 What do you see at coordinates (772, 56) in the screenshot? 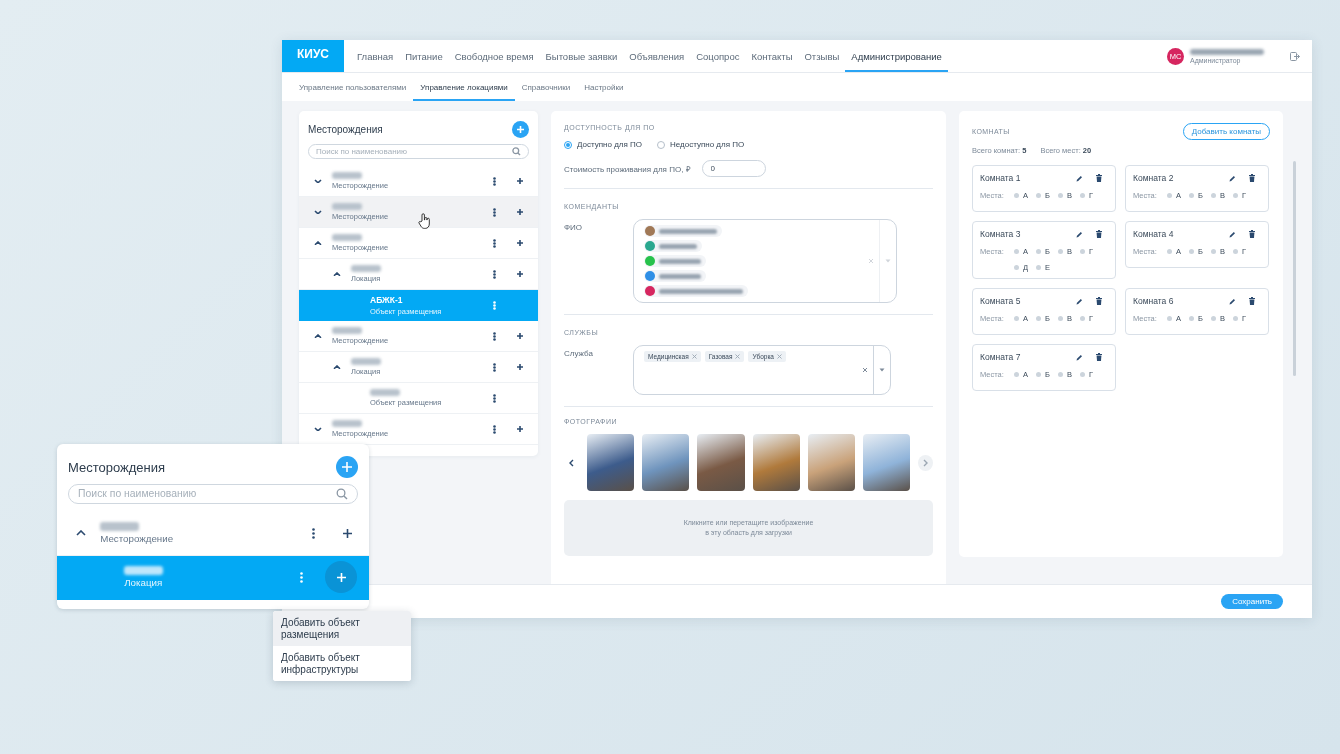
I see `nav-tab: Контакты` at bounding box center [772, 56].